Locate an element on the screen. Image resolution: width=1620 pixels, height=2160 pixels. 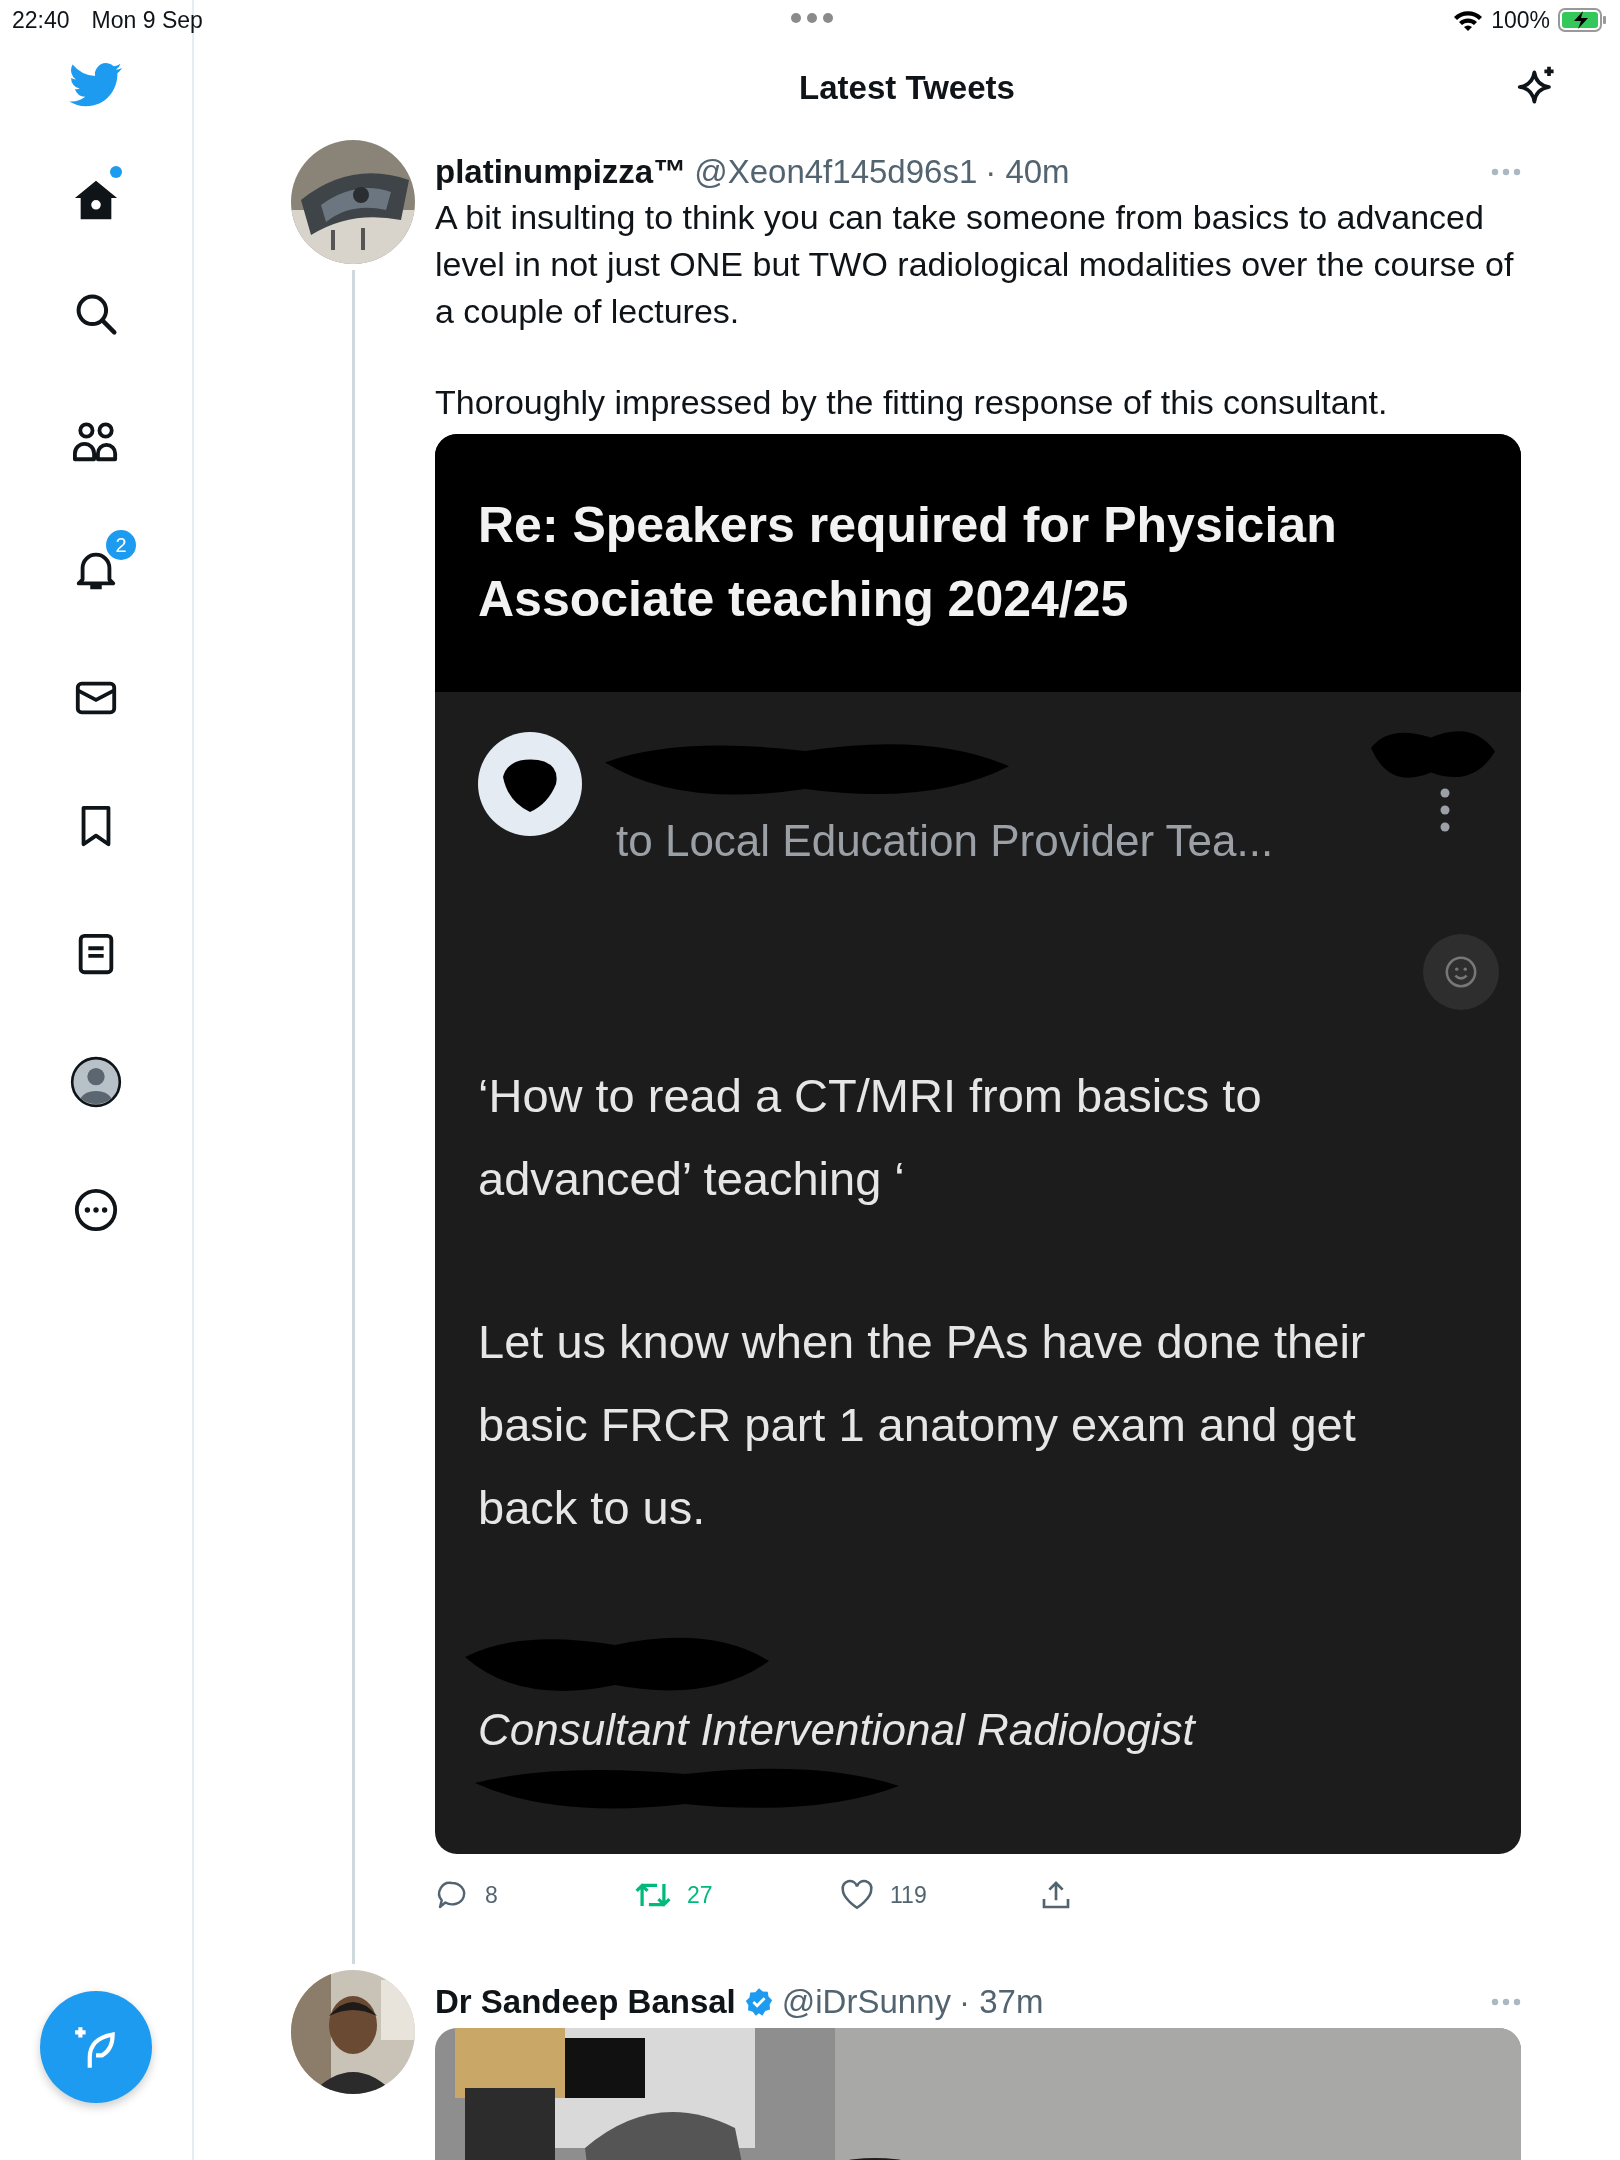
more-icon is located at coordinates (96, 1210).